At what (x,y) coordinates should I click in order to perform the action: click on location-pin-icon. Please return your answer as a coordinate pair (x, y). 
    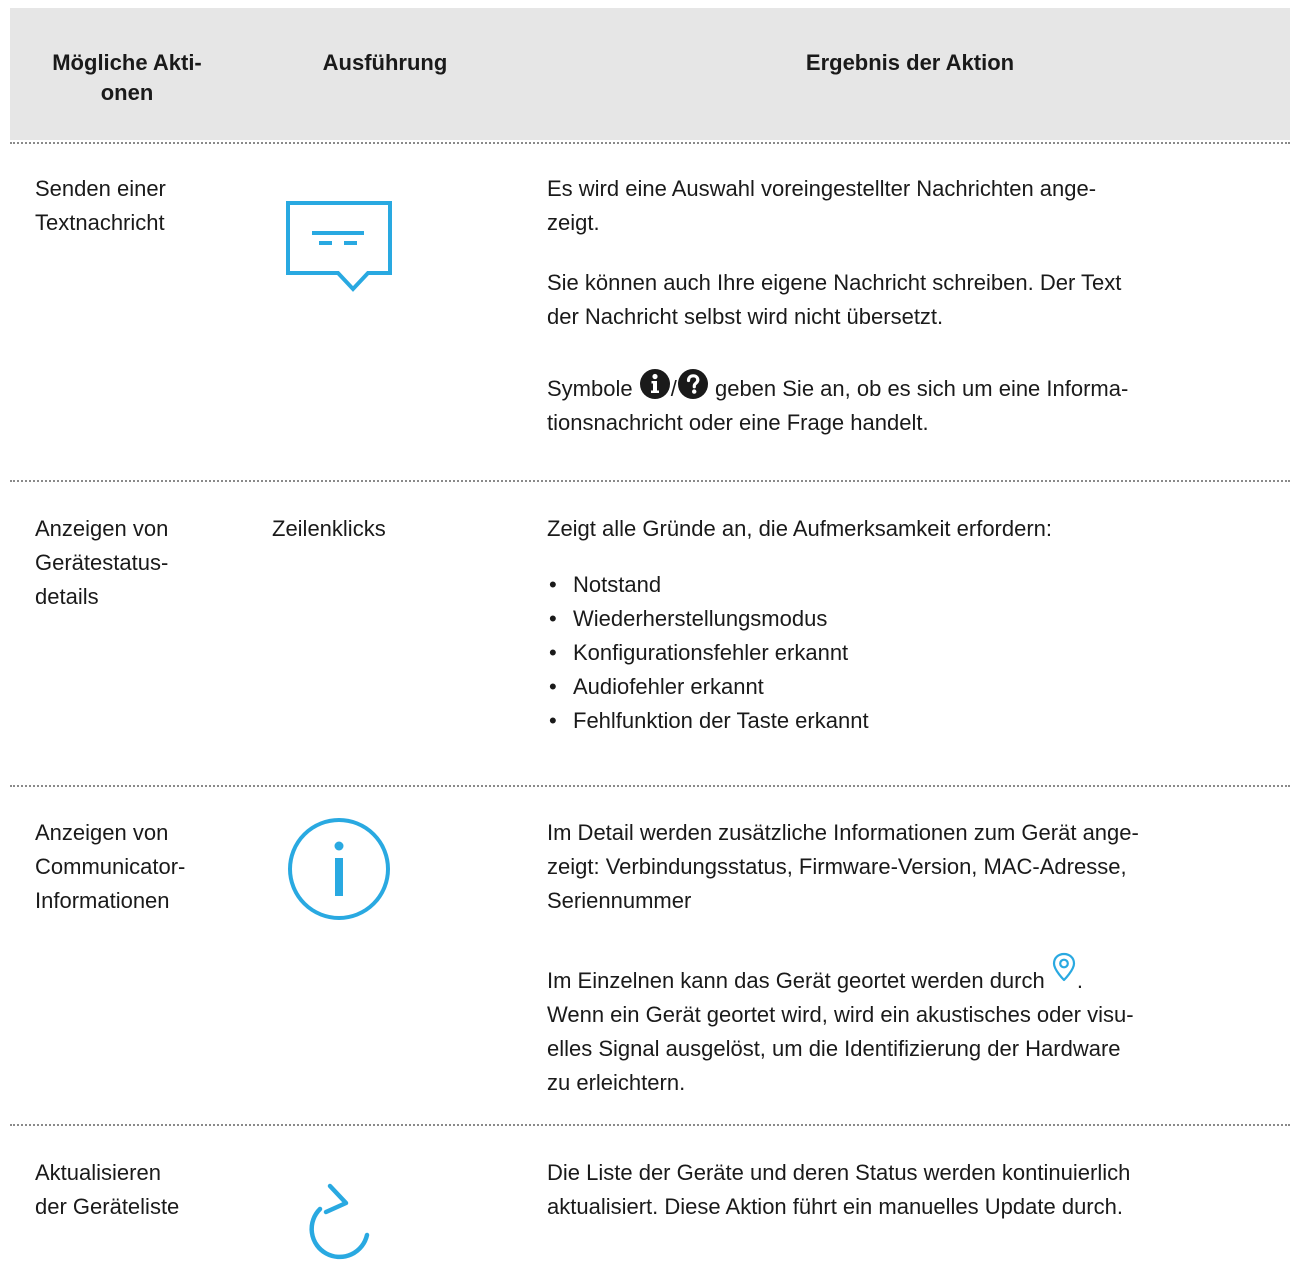
    Looking at the image, I should click on (1063, 967).